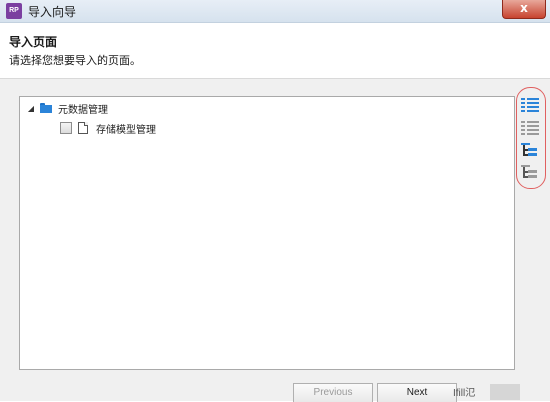 This screenshot has height=402, width=550. Describe the element at coordinates (464, 393) in the screenshot. I see `watermark-text: Ifill氾` at that location.